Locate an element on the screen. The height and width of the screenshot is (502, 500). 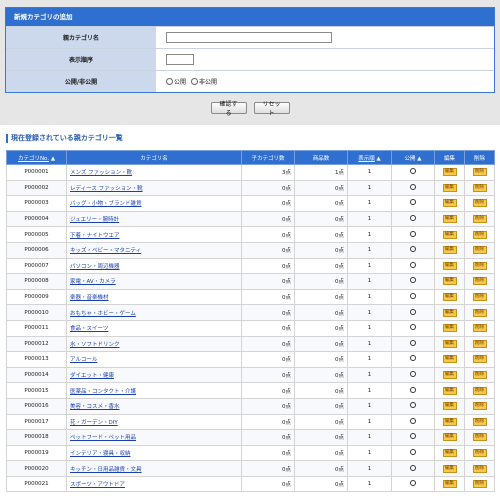
category-name-link: レディース ファッション・靴 is located at coordinates (106, 189).